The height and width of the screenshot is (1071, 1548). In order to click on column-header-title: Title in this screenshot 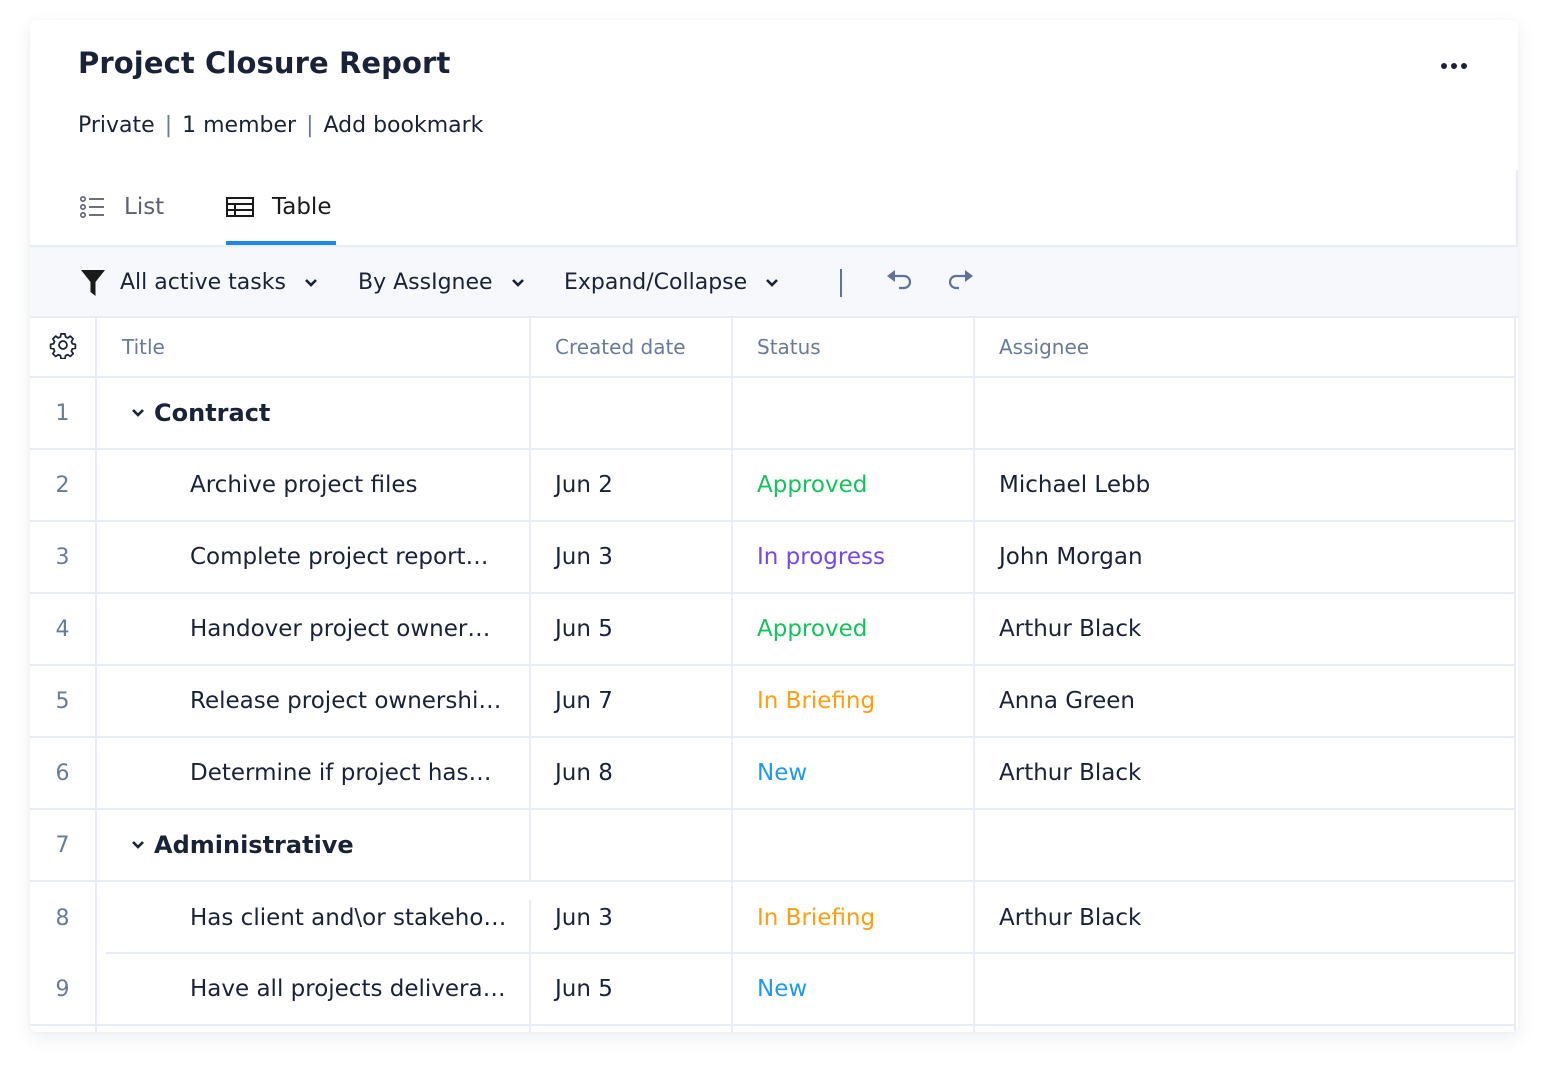, I will do `click(314, 347)`.